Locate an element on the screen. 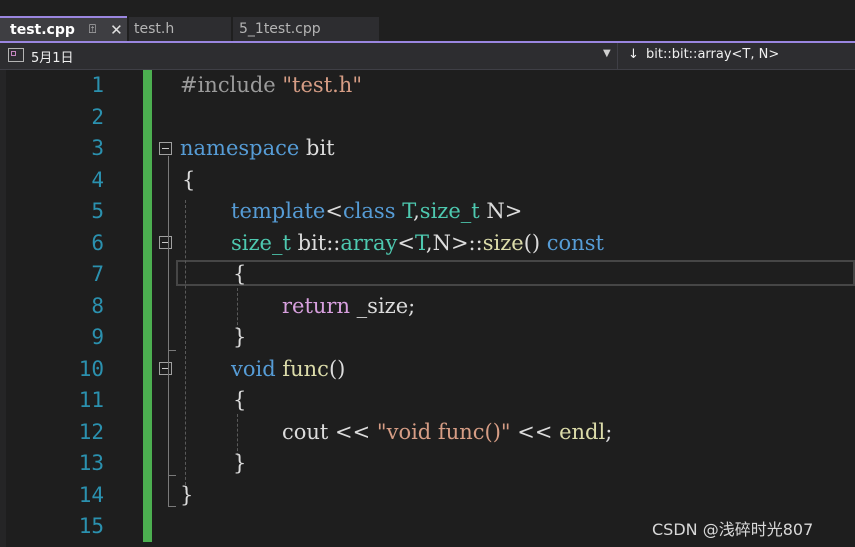  tab-test-h: test.h is located at coordinates (180, 29).